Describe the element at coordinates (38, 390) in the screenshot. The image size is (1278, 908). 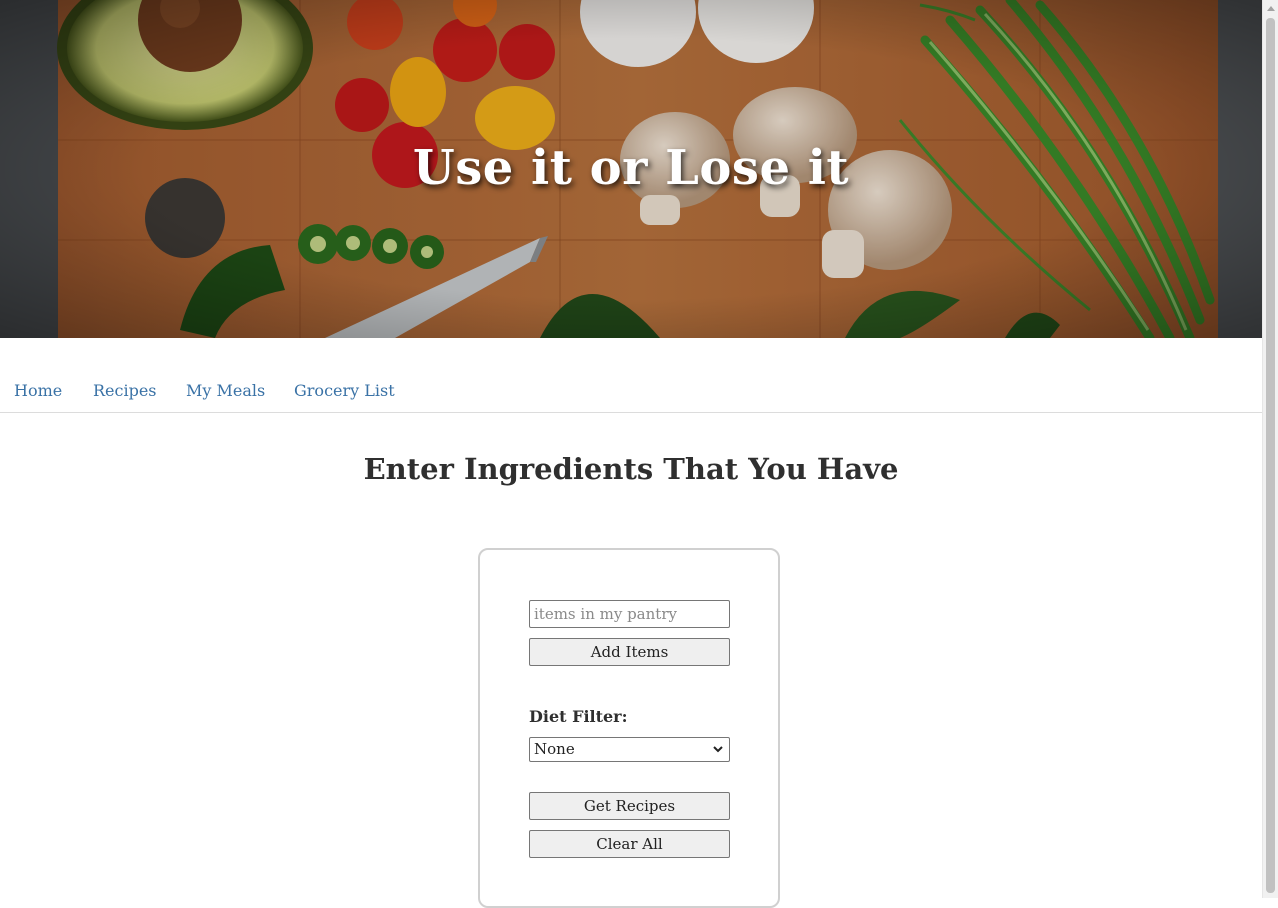
I see `nav-link-home: Home` at that location.